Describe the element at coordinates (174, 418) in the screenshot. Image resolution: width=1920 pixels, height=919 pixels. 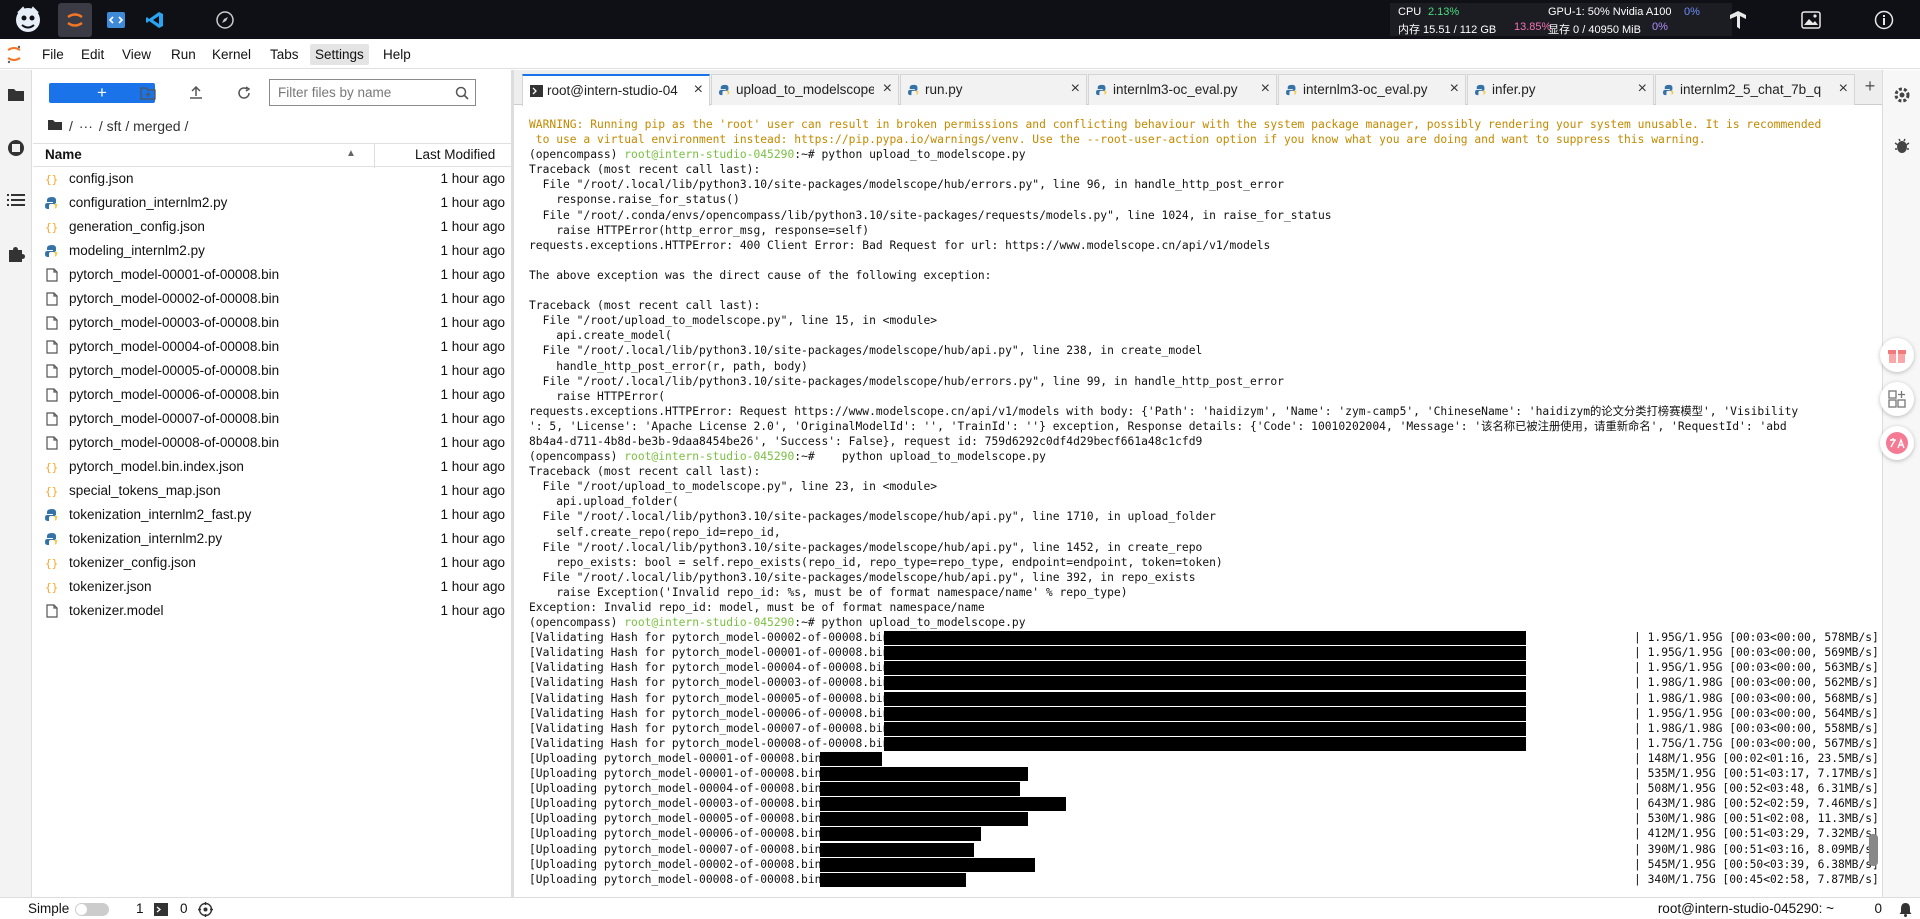
I see `file-name: pytorch_model-00007-of-00008.bin` at that location.